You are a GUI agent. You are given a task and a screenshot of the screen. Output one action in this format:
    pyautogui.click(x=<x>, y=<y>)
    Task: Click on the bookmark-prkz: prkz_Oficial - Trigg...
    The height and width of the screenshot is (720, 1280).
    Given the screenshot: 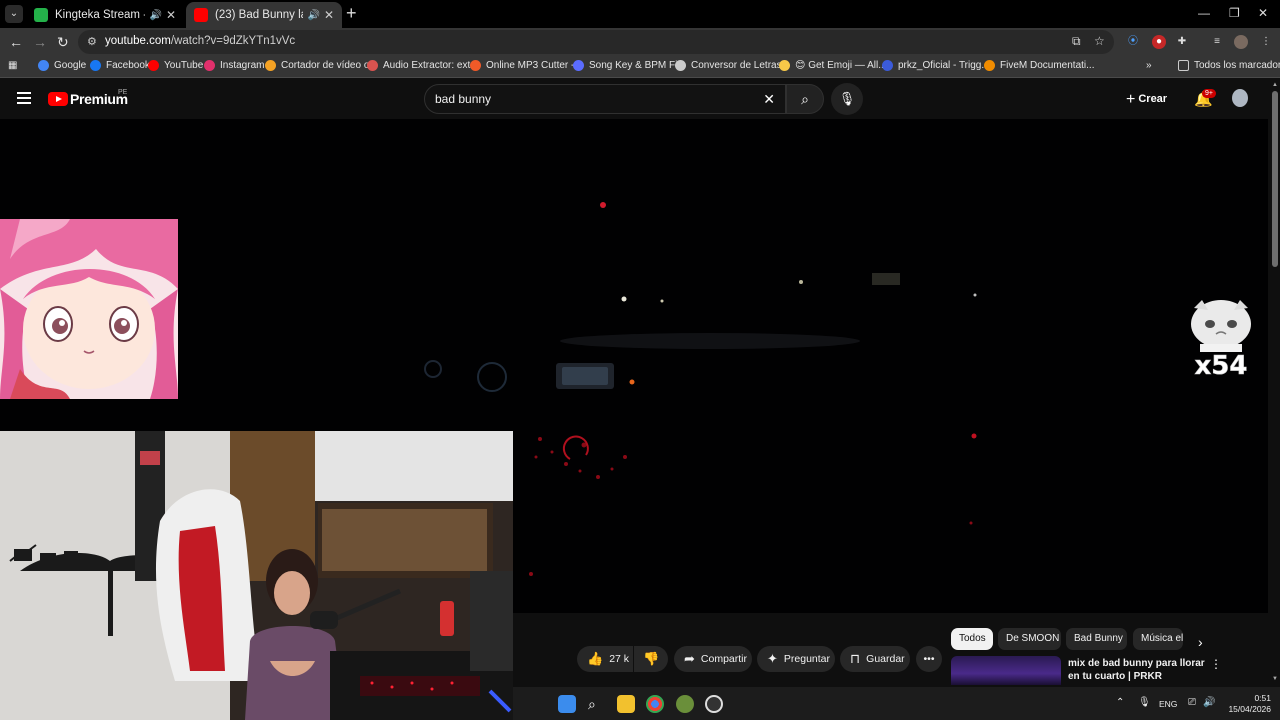 What is the action you would take?
    pyautogui.click(x=936, y=65)
    